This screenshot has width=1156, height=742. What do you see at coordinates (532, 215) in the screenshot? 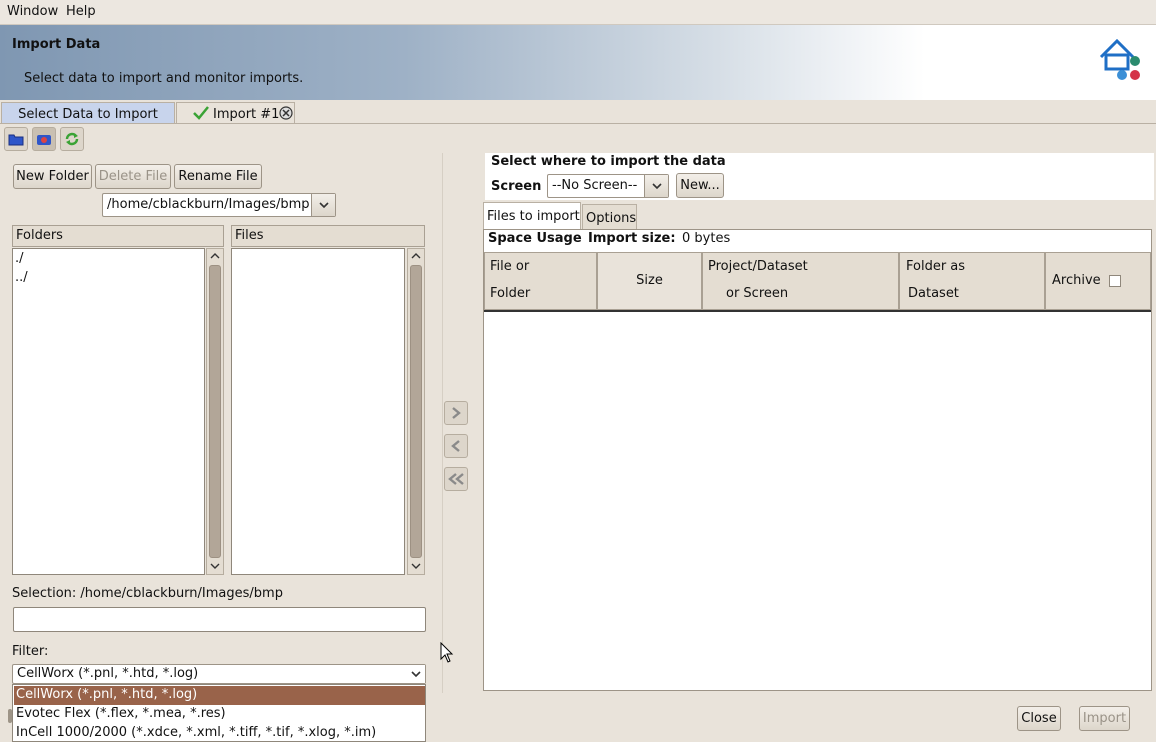
I see `tab-files-to-import: Files to import` at bounding box center [532, 215].